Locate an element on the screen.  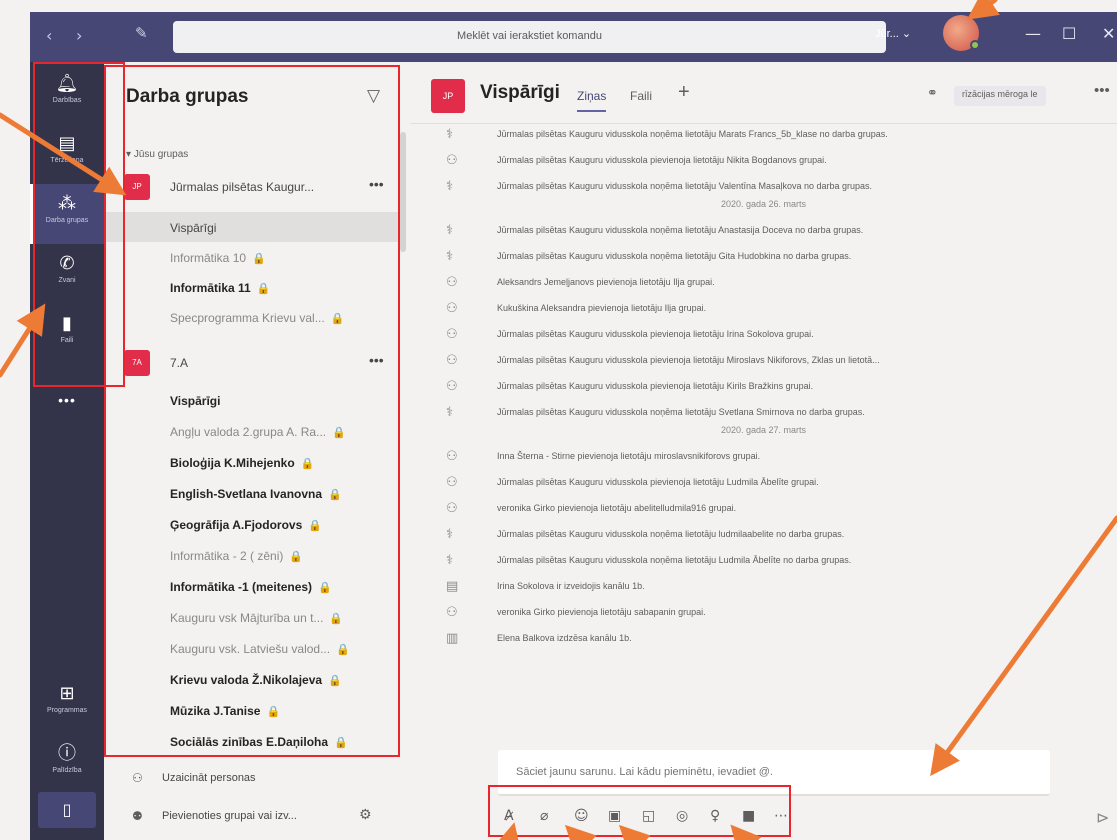
search-input: Meklēt vai ierakstiet komandu is located at coordinates (529, 37).